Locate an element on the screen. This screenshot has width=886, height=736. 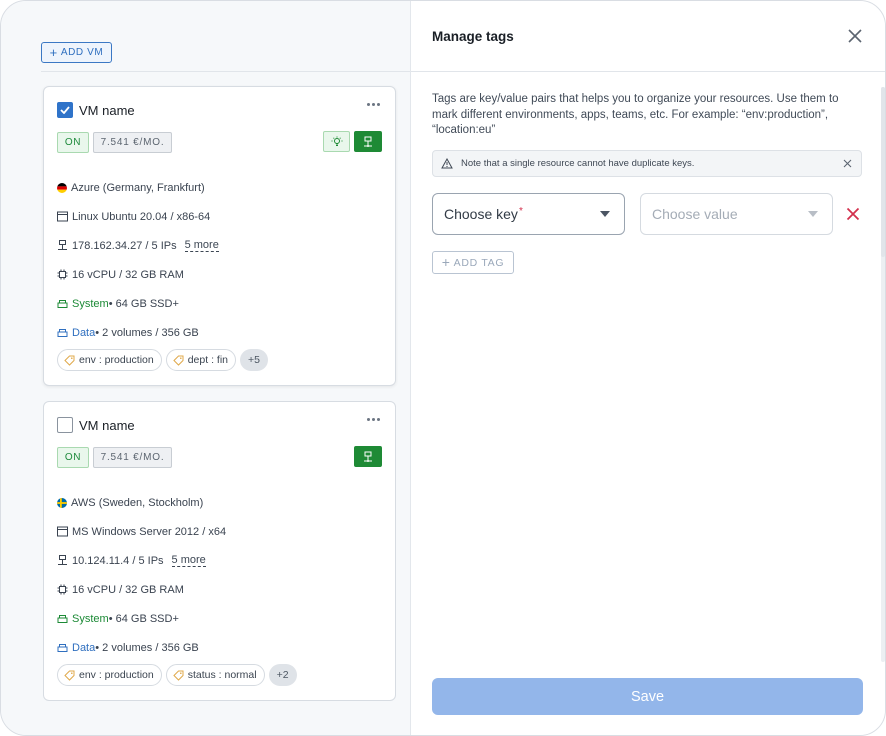
vm-os: MS Windows Server 2012 / x64 is located at coordinates (219, 531).